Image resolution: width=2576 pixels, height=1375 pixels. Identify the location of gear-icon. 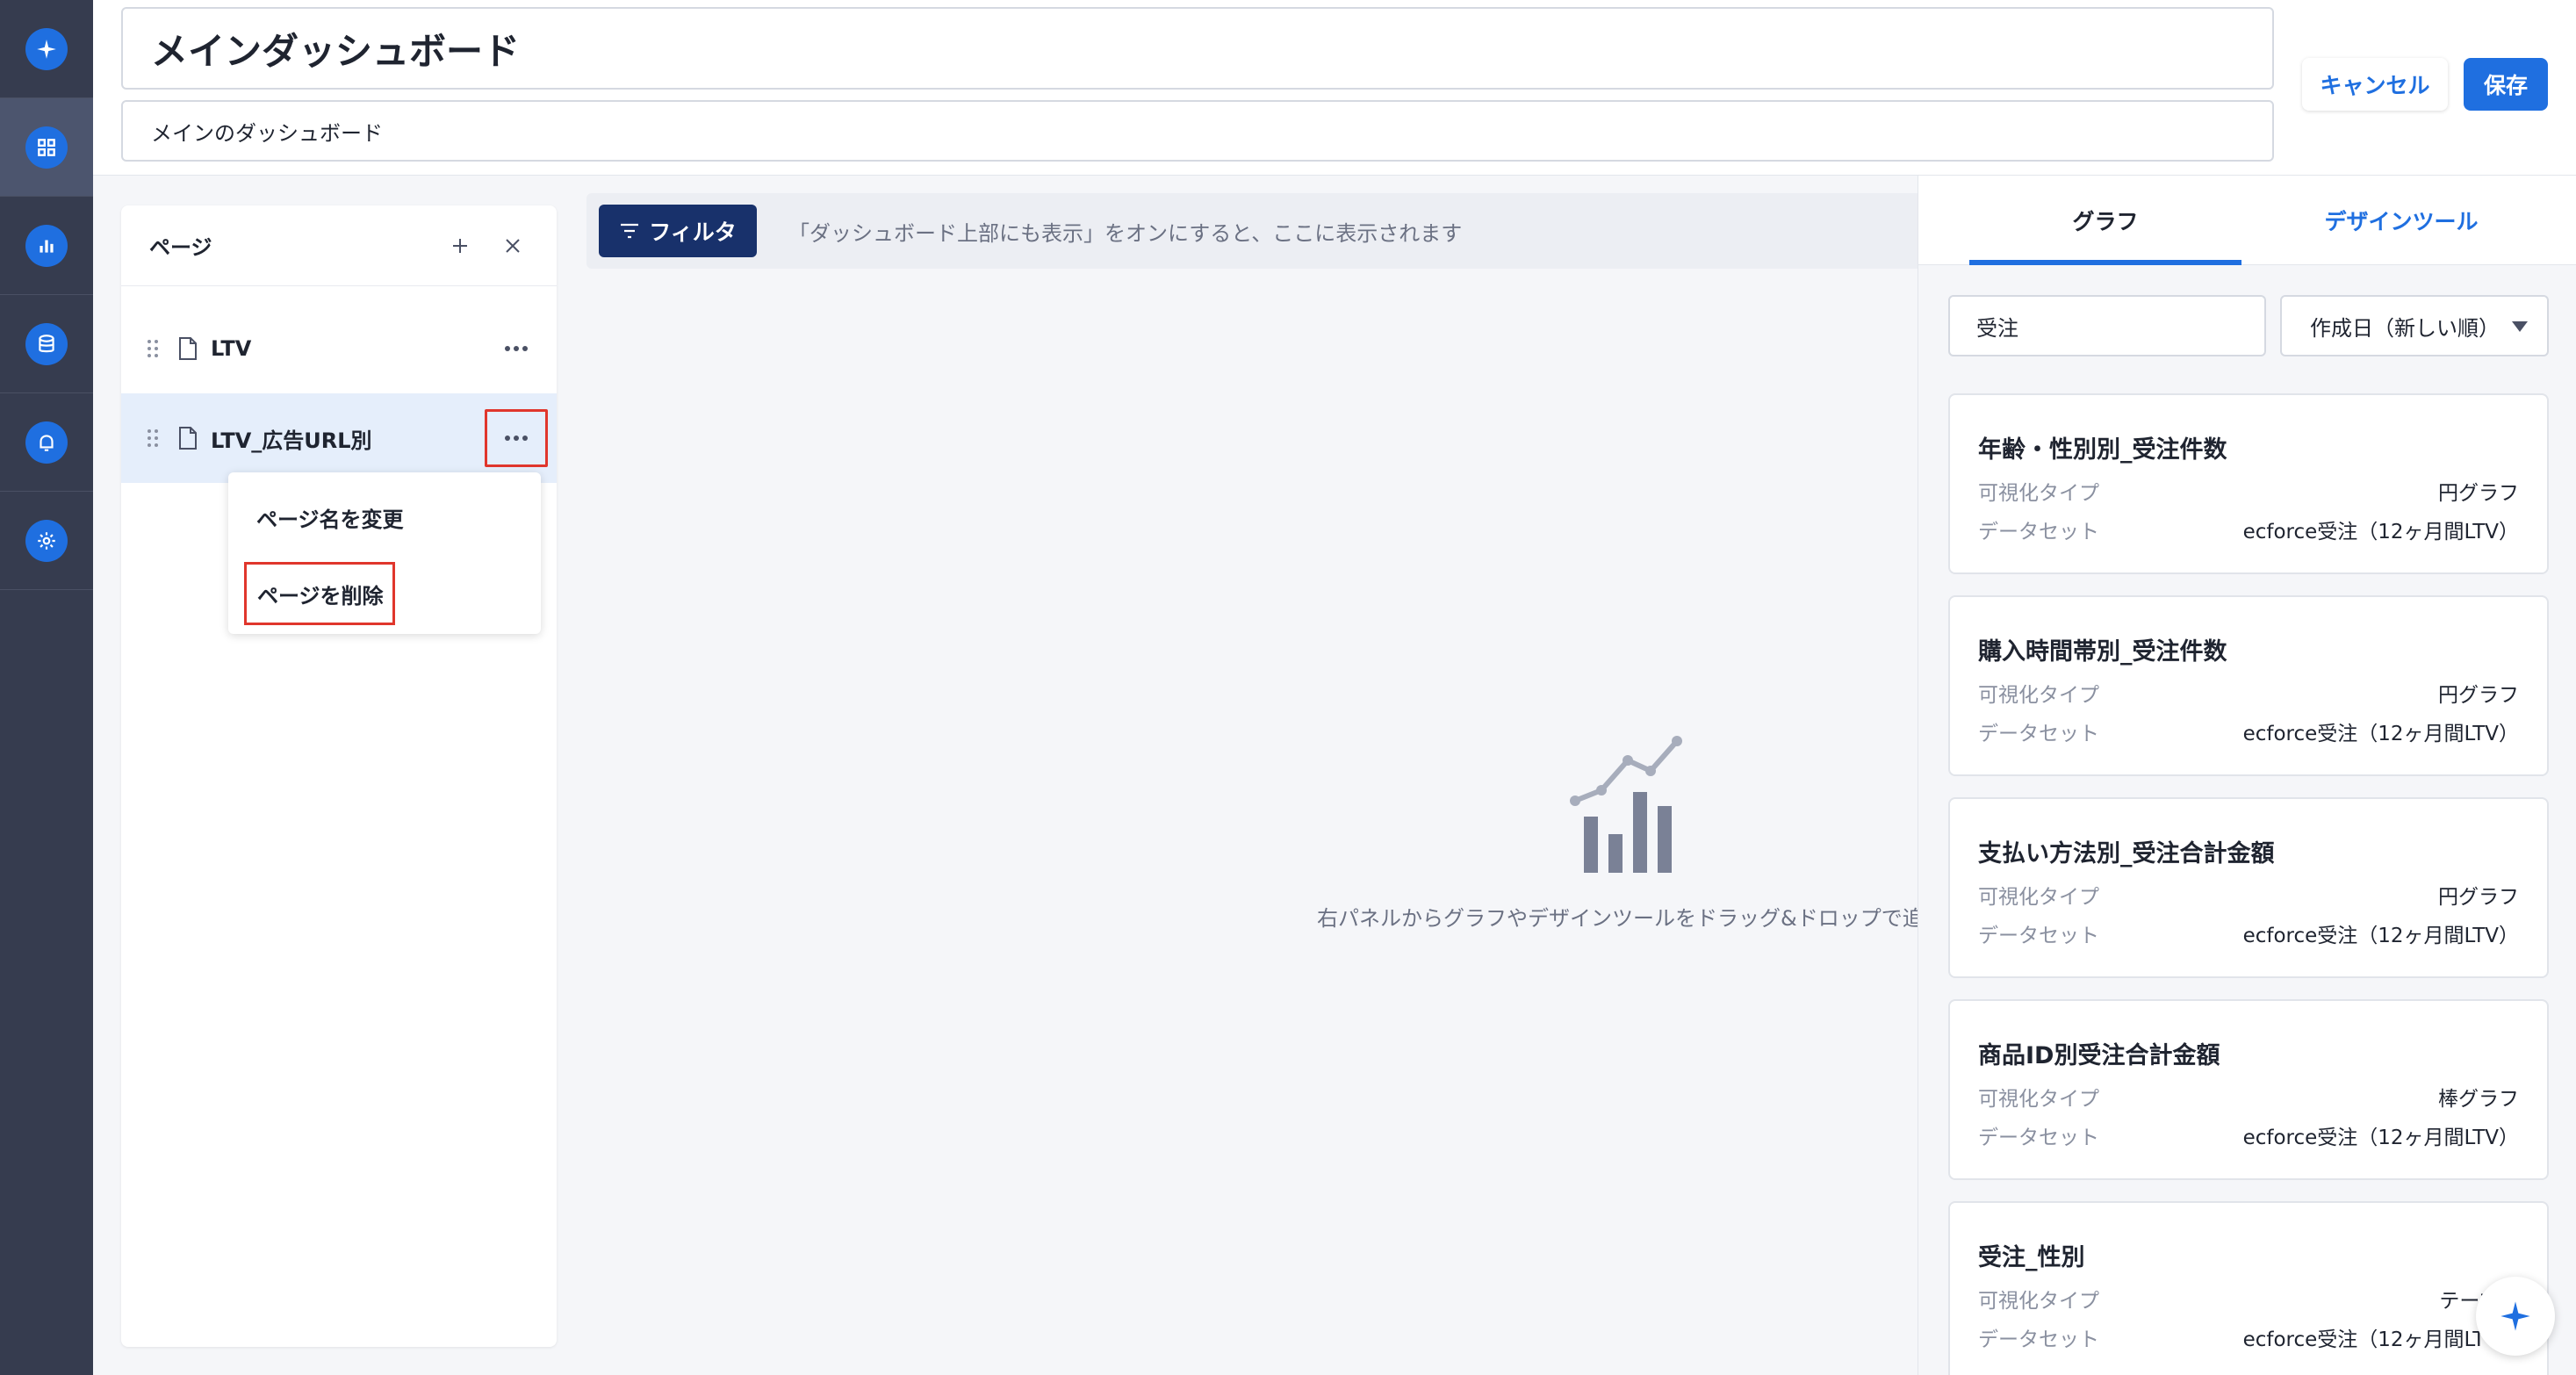
(46, 540).